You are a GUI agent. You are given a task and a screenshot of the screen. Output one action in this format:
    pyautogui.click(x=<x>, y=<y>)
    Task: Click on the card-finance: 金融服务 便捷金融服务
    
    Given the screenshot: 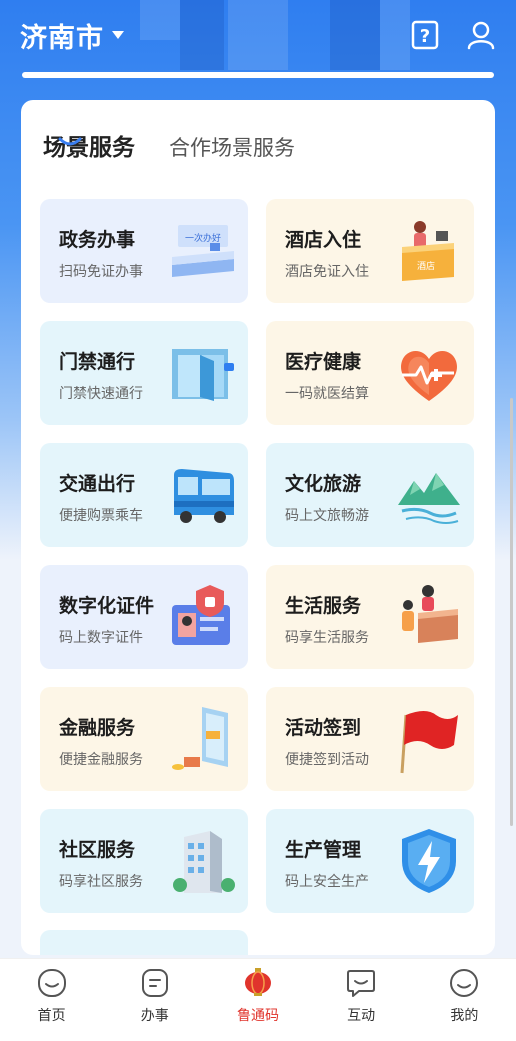 What is the action you would take?
    pyautogui.click(x=144, y=739)
    